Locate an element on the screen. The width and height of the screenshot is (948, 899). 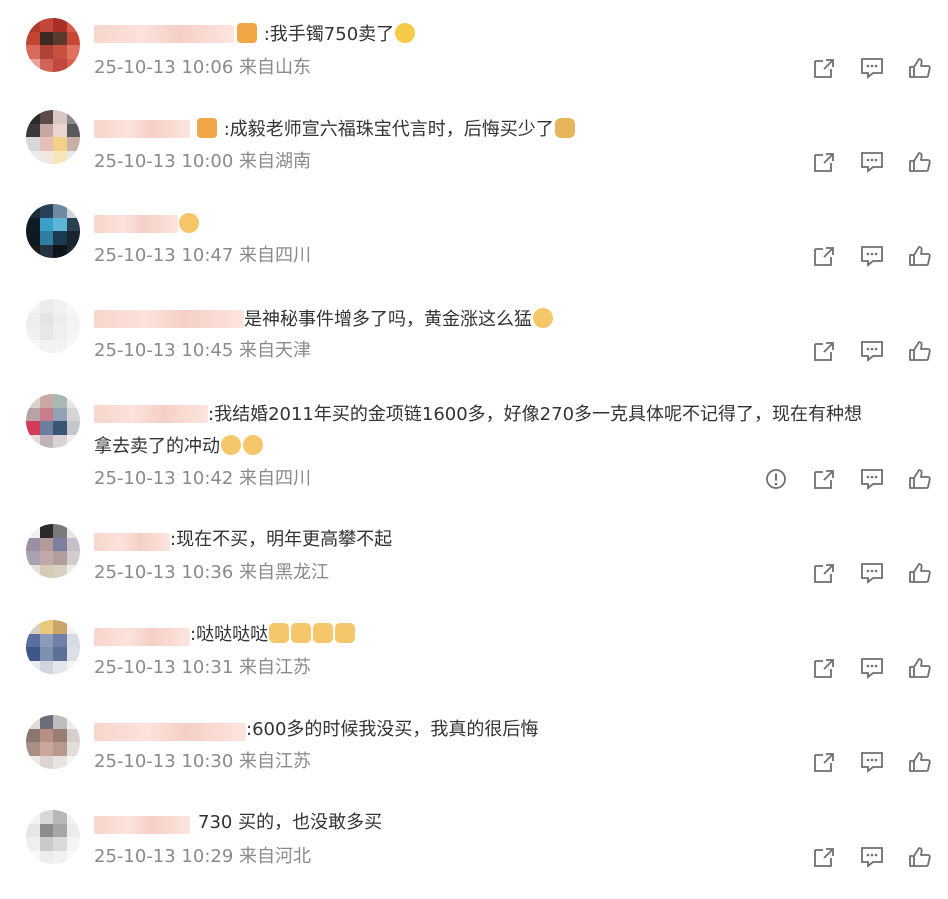
cry-laugh-icon is located at coordinates (405, 33).